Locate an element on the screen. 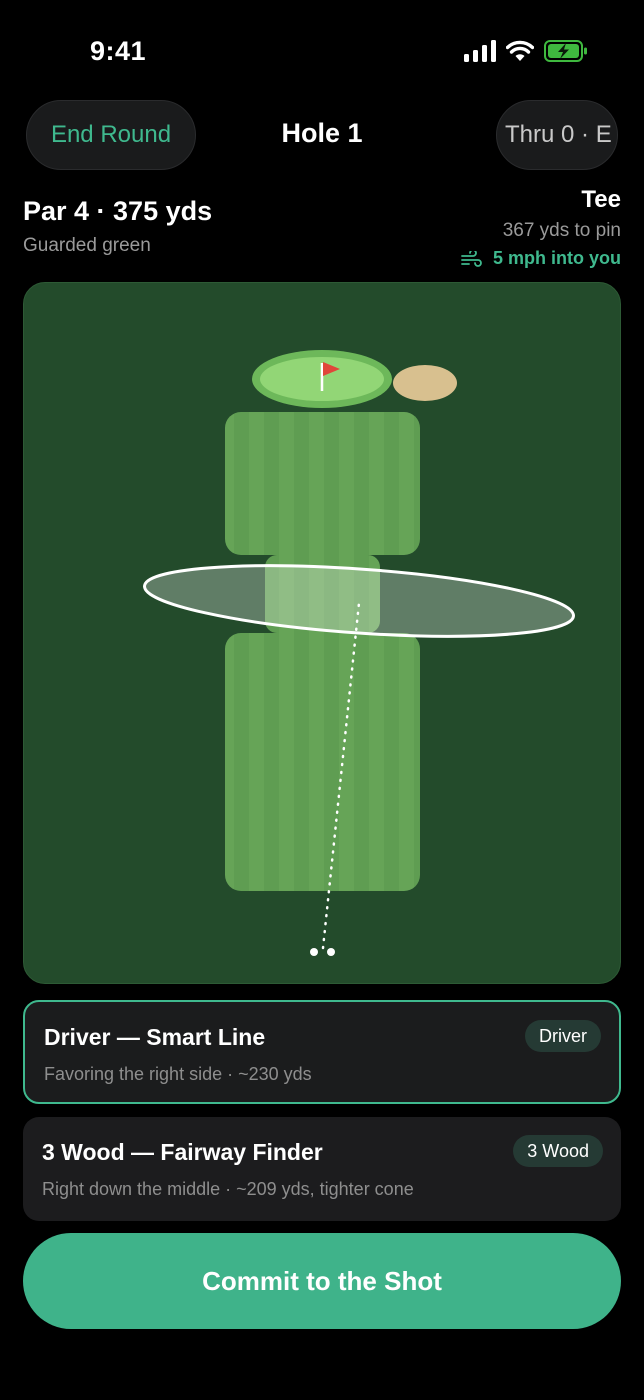 This screenshot has width=644, height=1400. end-round-button: End Round is located at coordinates (111, 135).